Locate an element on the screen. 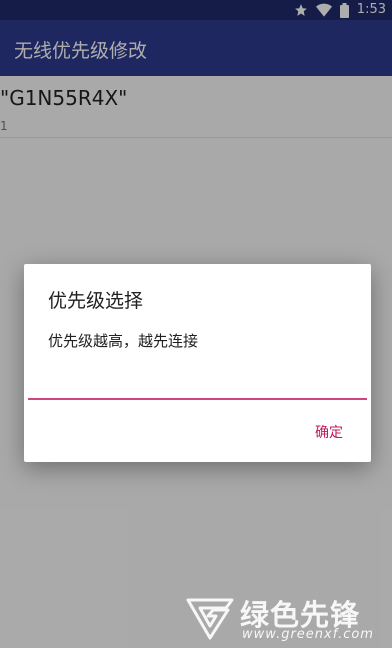 The height and width of the screenshot is (648, 392). confirm-button: 确定 is located at coordinates (329, 432).